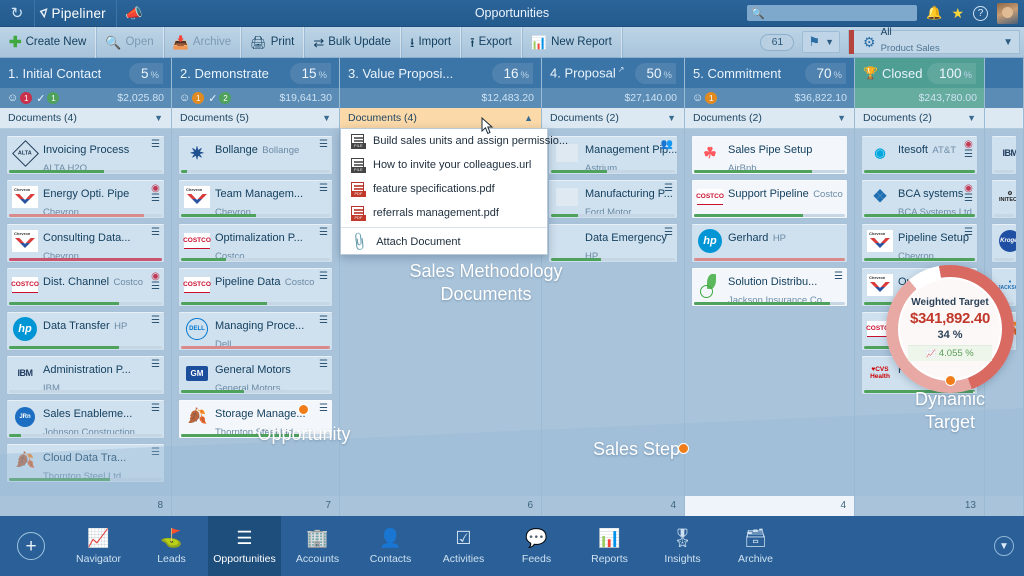 Image resolution: width=1024 pixels, height=576 pixels. I want to click on opportunity-card: IBM Administration P... IBM ☰, so click(85, 375).